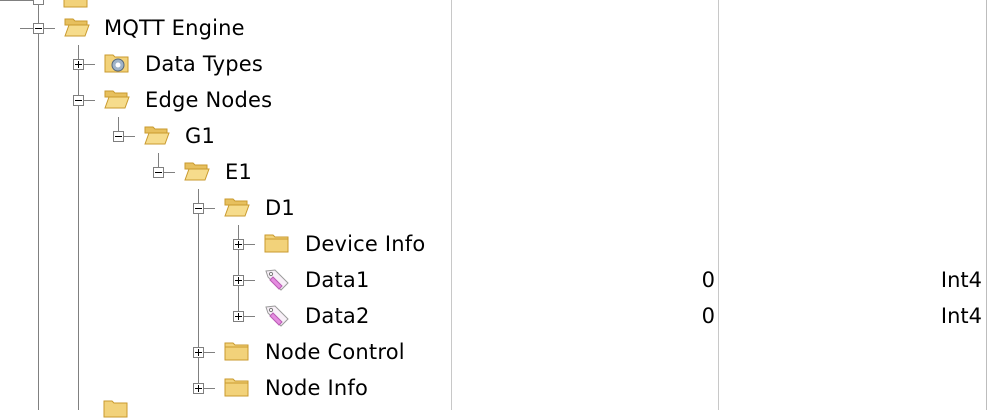  Describe the element at coordinates (494, 316) in the screenshot. I see `tree-row: Data2 0 Int4` at that location.